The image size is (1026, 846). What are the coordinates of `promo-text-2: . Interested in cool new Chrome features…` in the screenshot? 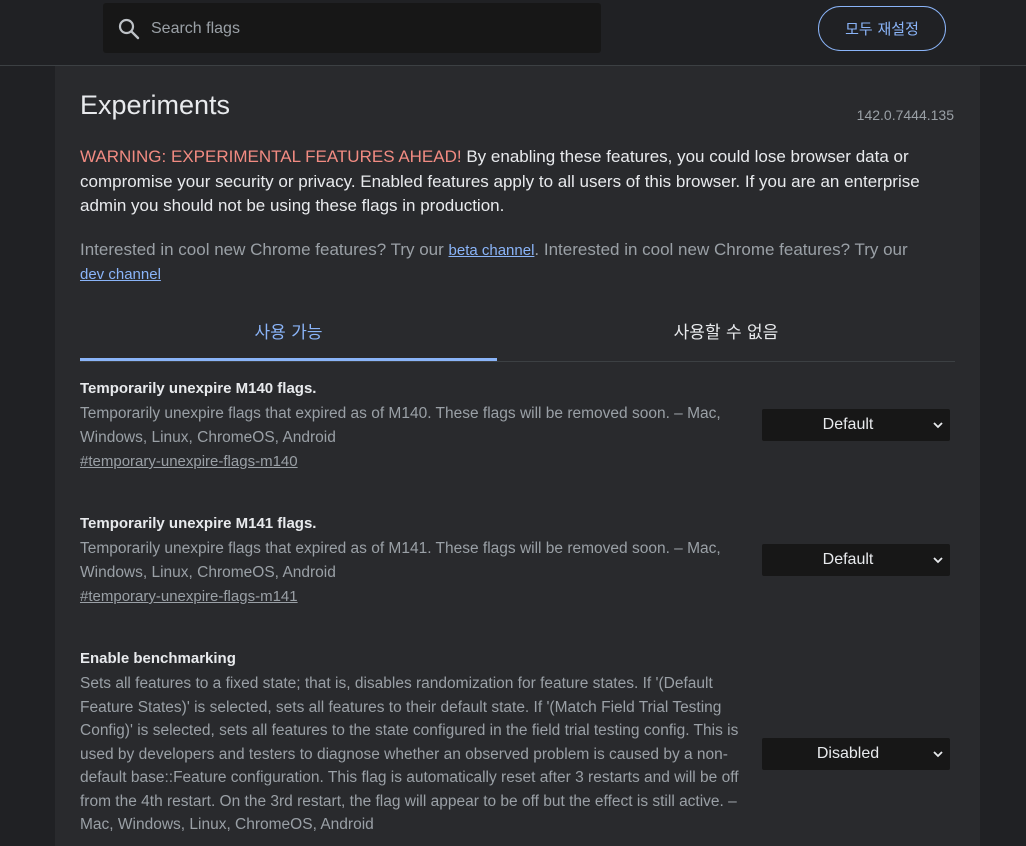 It's located at (721, 249).